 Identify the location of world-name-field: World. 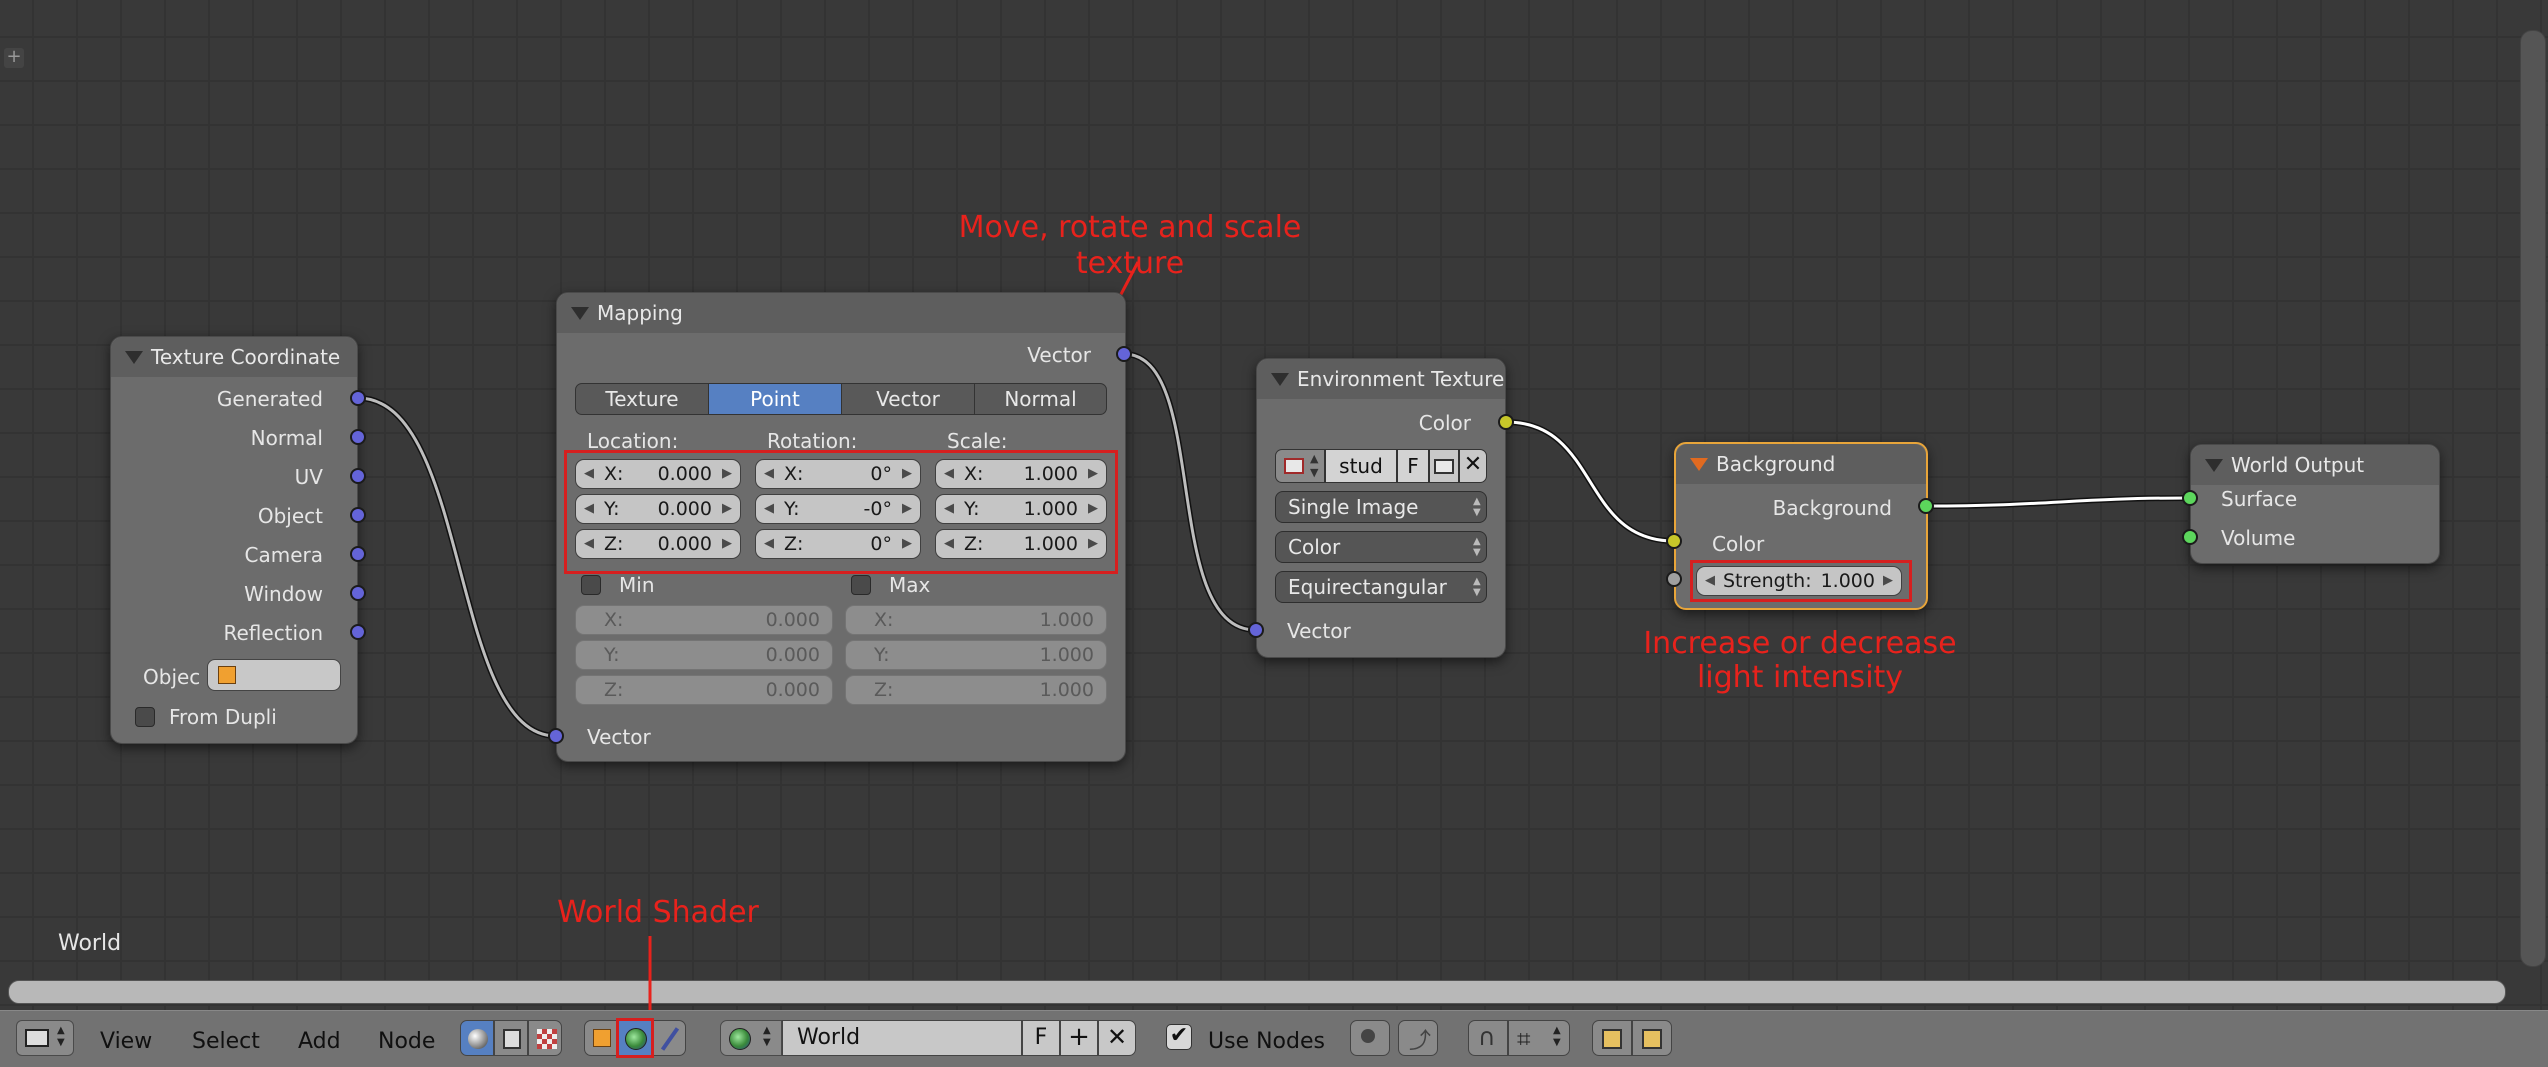
(902, 1038).